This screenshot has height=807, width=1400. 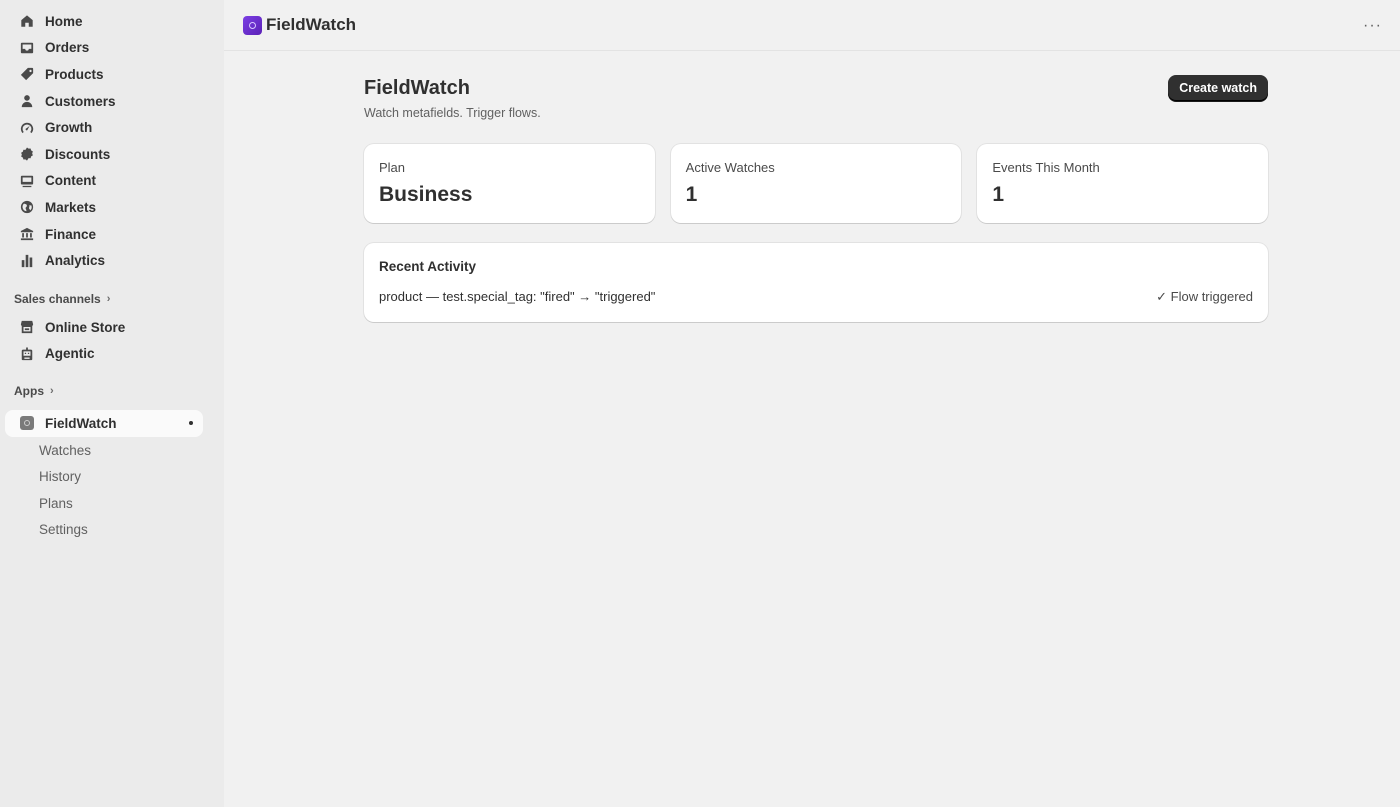 What do you see at coordinates (112, 476) in the screenshot?
I see `sidebar-subitem-history: History` at bounding box center [112, 476].